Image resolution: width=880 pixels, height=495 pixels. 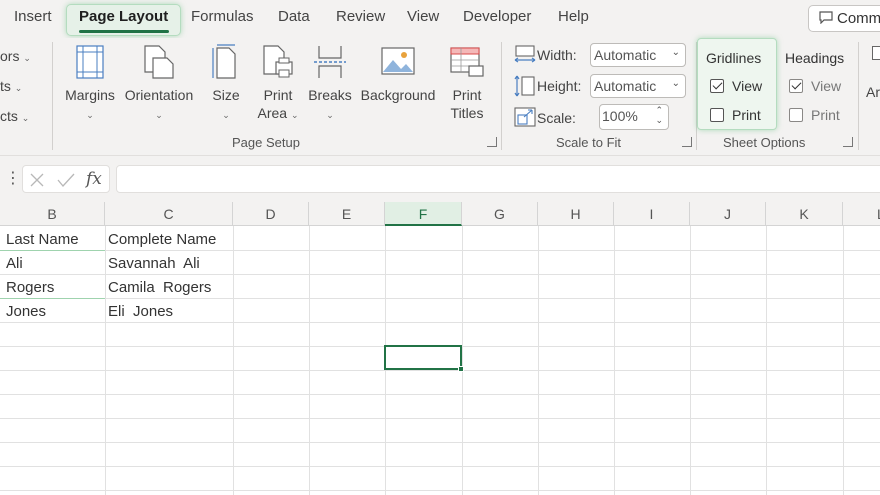 I want to click on formula-input, so click(x=498, y=179).